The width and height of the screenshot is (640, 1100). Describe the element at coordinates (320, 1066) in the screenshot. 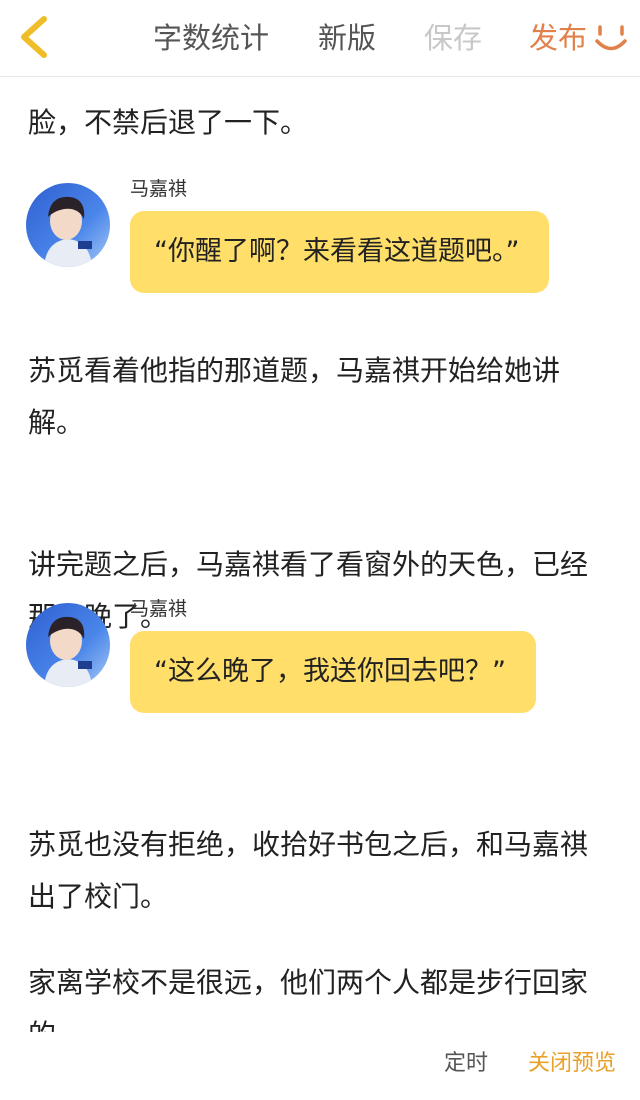

I see `bottom-bar: 定时 关闭预览` at that location.